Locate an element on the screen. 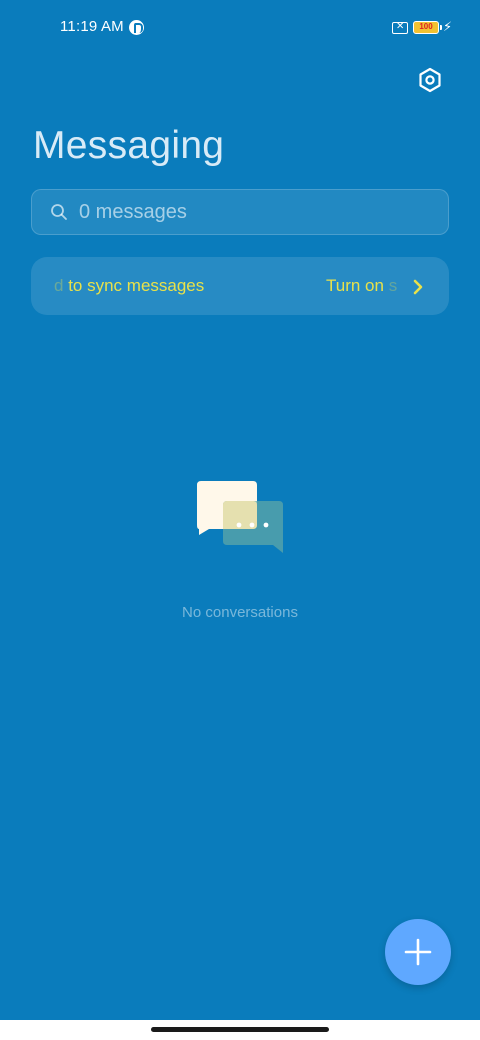 Image resolution: width=480 pixels, height=1040 pixels. sync-banner-message: d to sync messages is located at coordinates (129, 286).